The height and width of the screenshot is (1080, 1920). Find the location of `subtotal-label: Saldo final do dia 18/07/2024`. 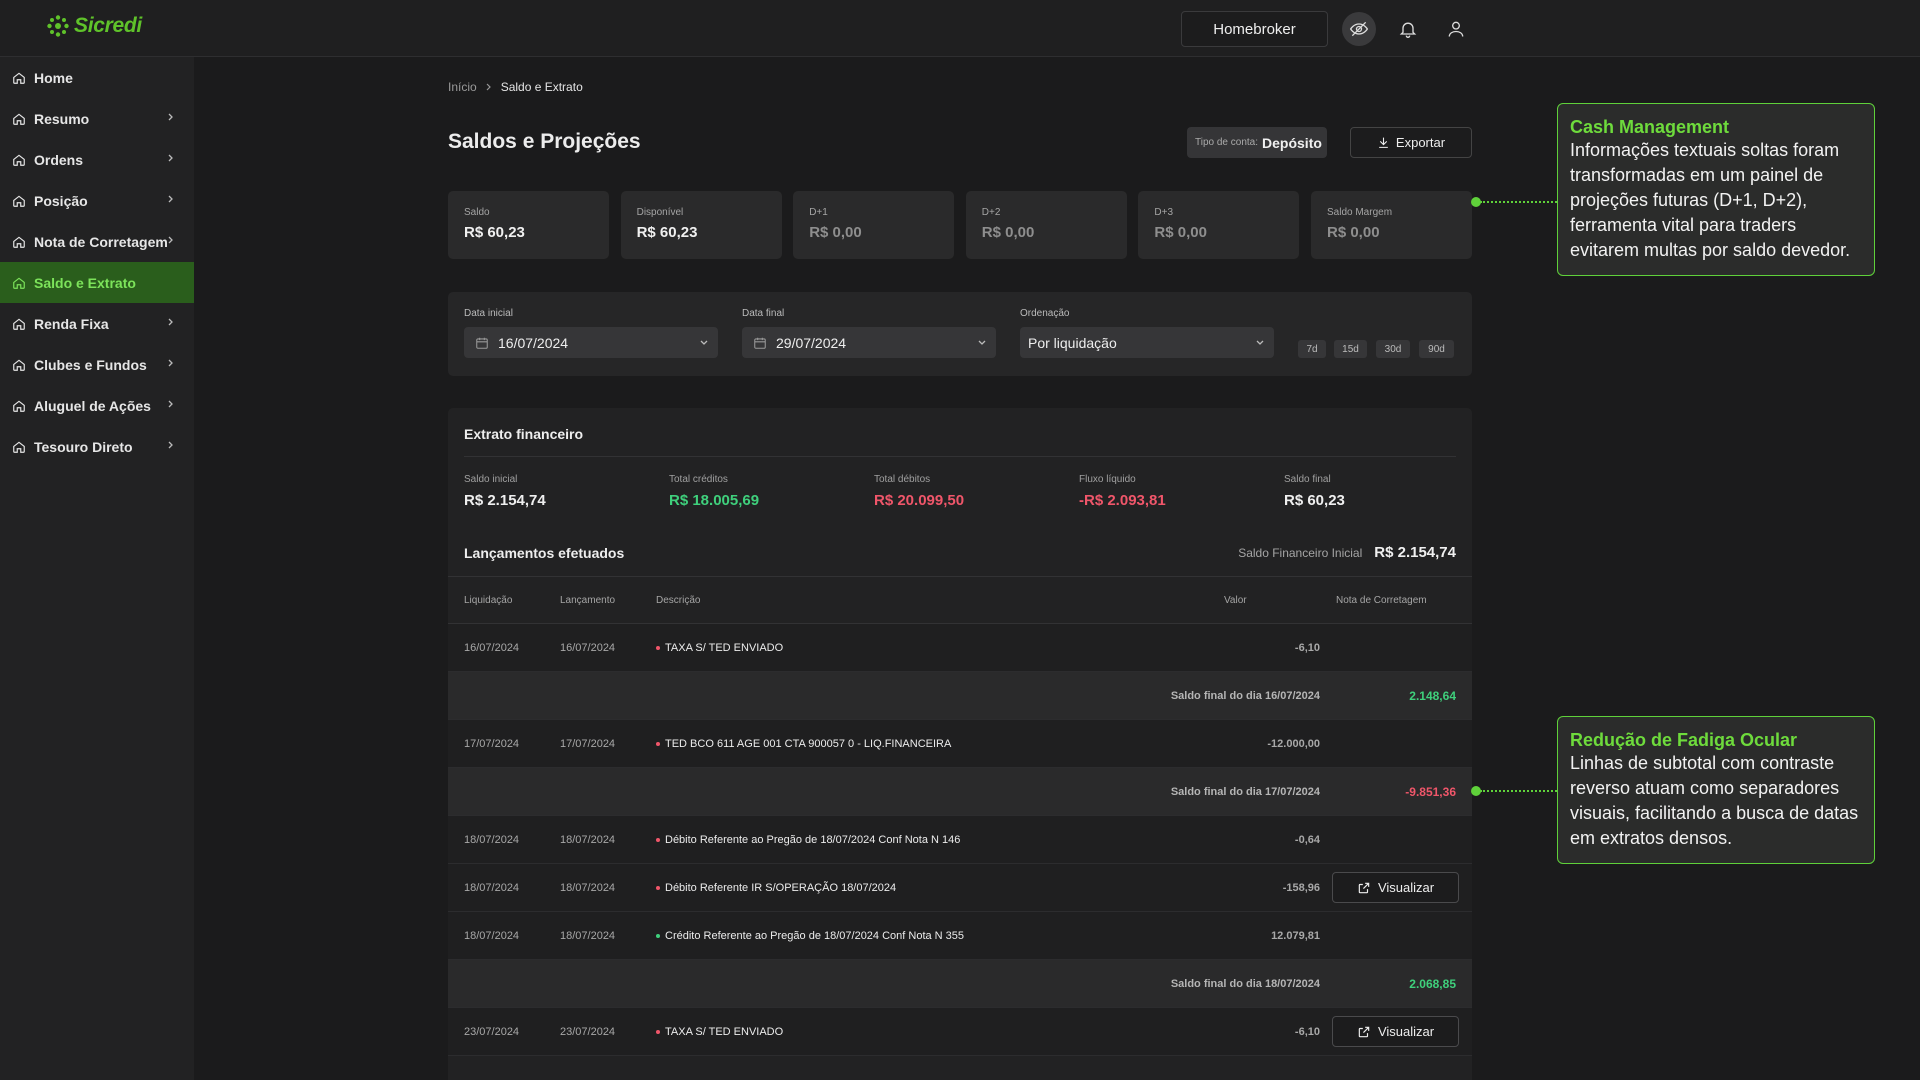

subtotal-label: Saldo final do dia 18/07/2024 is located at coordinates (1245, 984).